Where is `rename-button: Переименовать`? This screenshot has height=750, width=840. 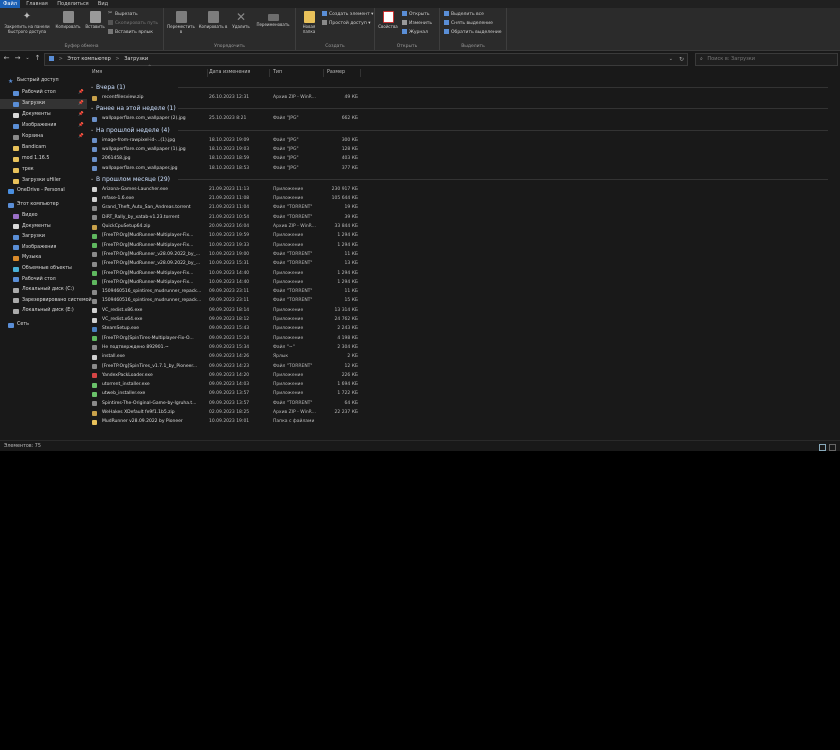 rename-button: Переименовать is located at coordinates (273, 19).